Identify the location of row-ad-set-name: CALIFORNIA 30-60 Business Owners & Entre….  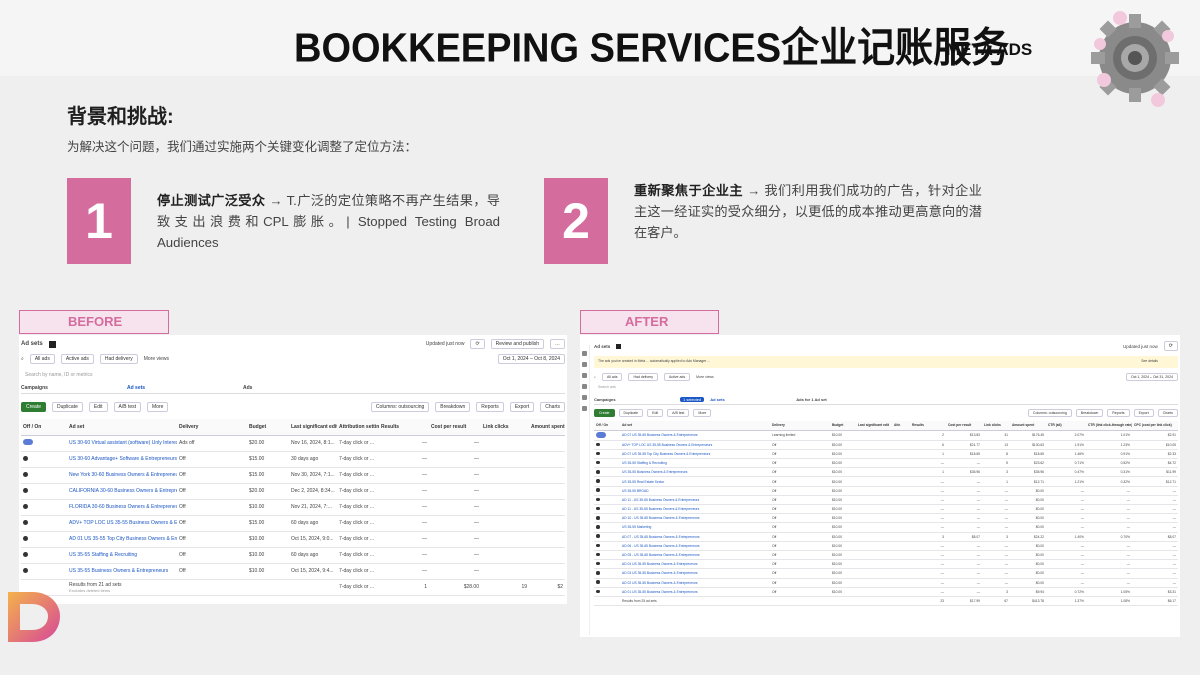
(122, 491).